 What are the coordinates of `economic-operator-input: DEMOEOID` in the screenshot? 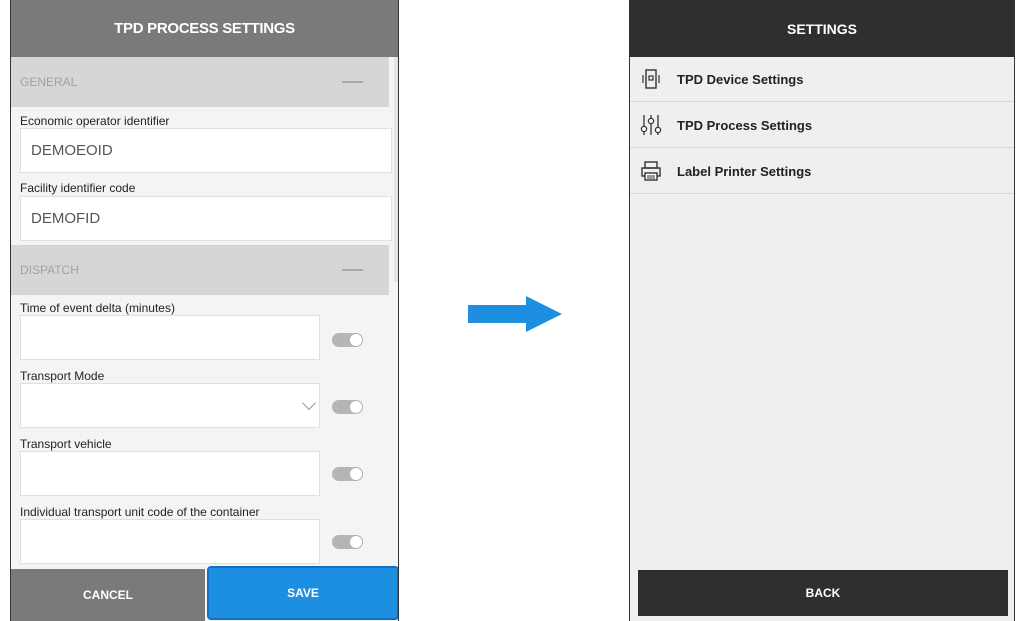 It's located at (206, 150).